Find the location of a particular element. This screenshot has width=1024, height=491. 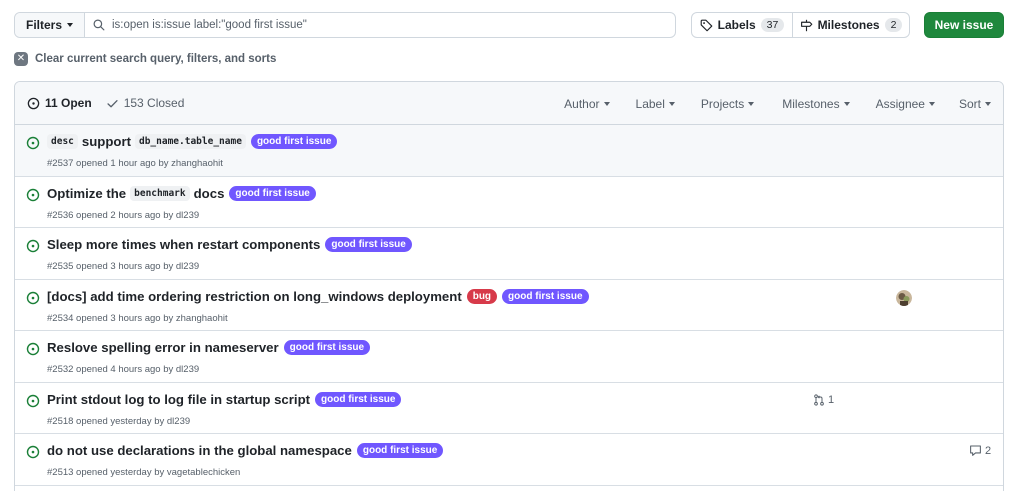

open-count-label: 11 Open is located at coordinates (68, 103).